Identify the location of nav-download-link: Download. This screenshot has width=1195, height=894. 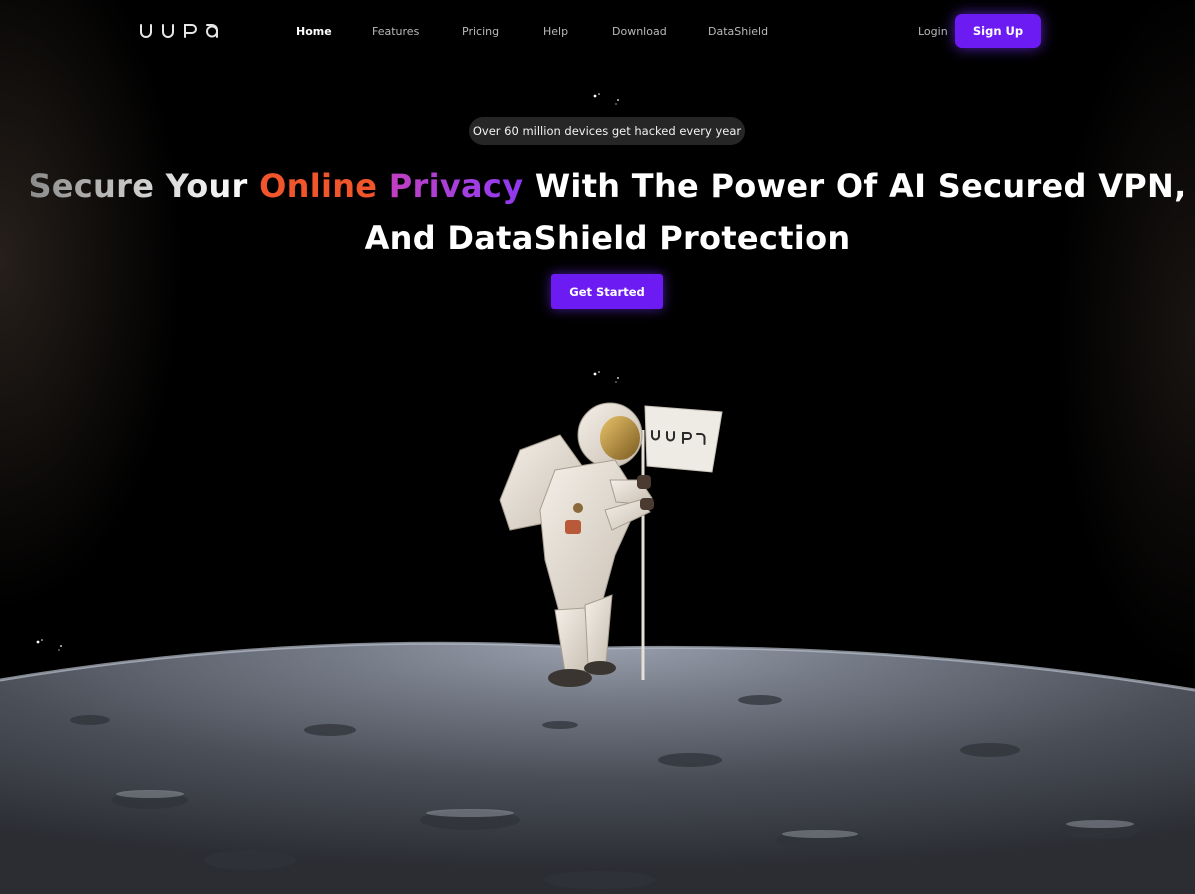
(639, 31).